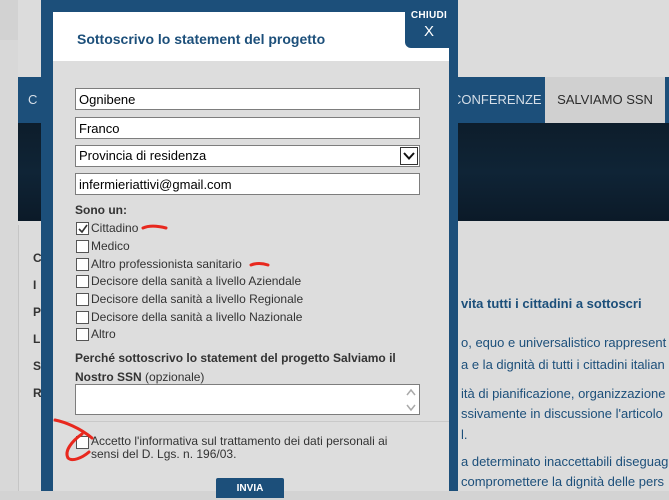 Image resolution: width=669 pixels, height=500 pixels. What do you see at coordinates (428, 31) in the screenshot?
I see `close-icon: X` at bounding box center [428, 31].